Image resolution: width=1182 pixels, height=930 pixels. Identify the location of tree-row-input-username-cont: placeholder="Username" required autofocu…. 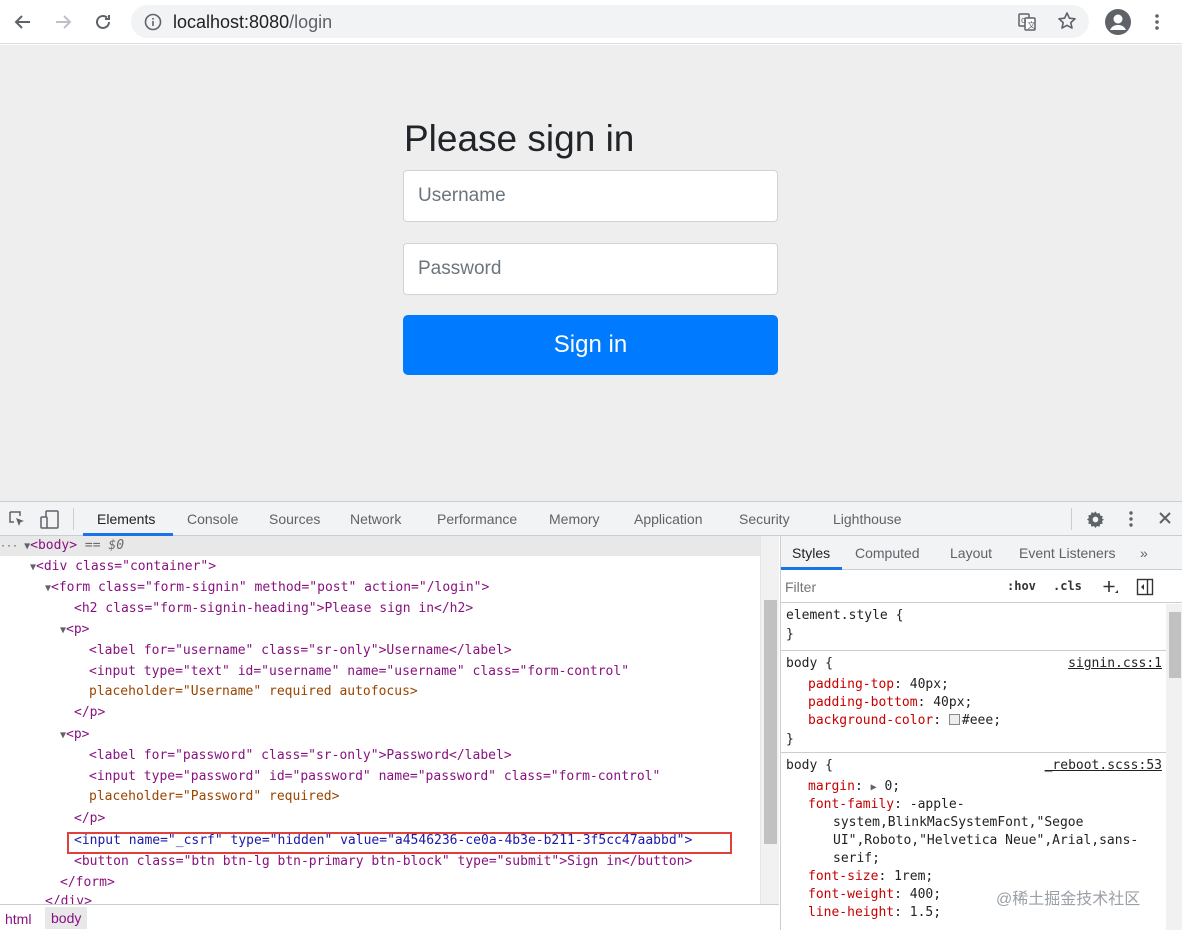
(253, 692).